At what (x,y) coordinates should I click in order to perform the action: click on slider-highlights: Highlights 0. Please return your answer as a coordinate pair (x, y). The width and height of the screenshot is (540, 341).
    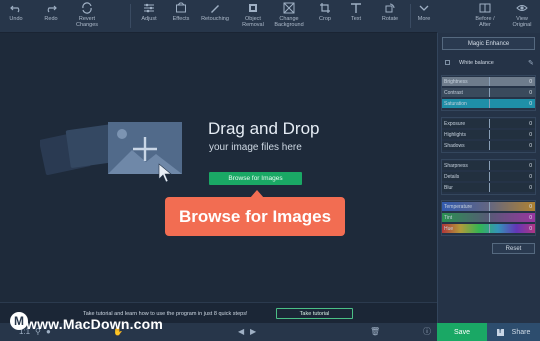
    Looking at the image, I should click on (488, 134).